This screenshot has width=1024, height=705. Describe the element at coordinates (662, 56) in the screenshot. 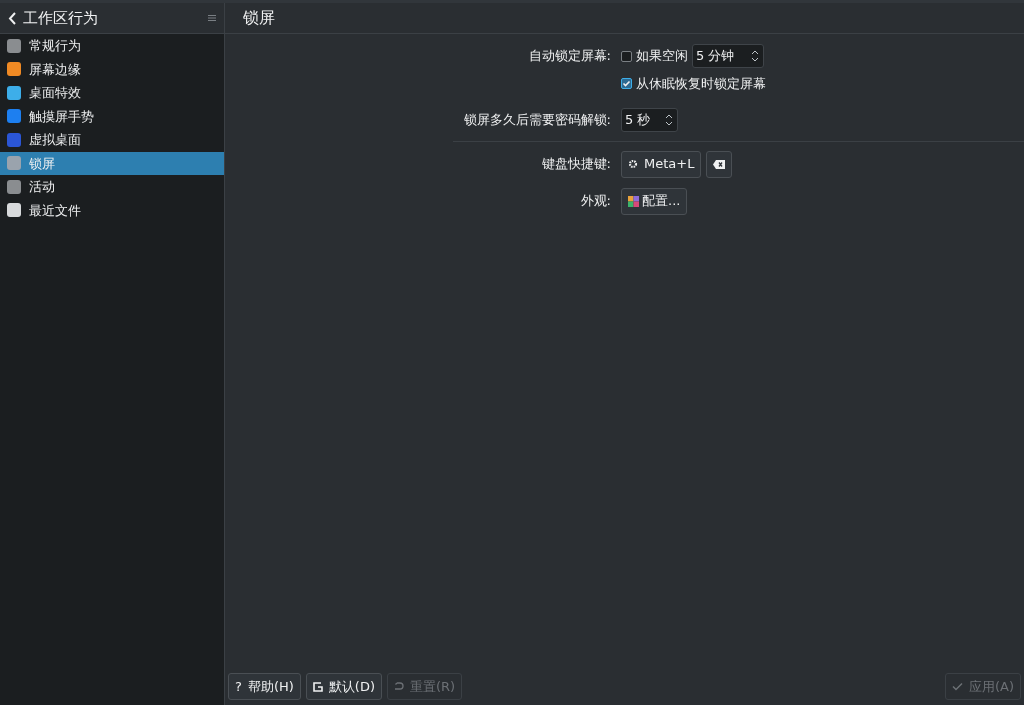

I see `checkbox-label: 如果空闲` at that location.